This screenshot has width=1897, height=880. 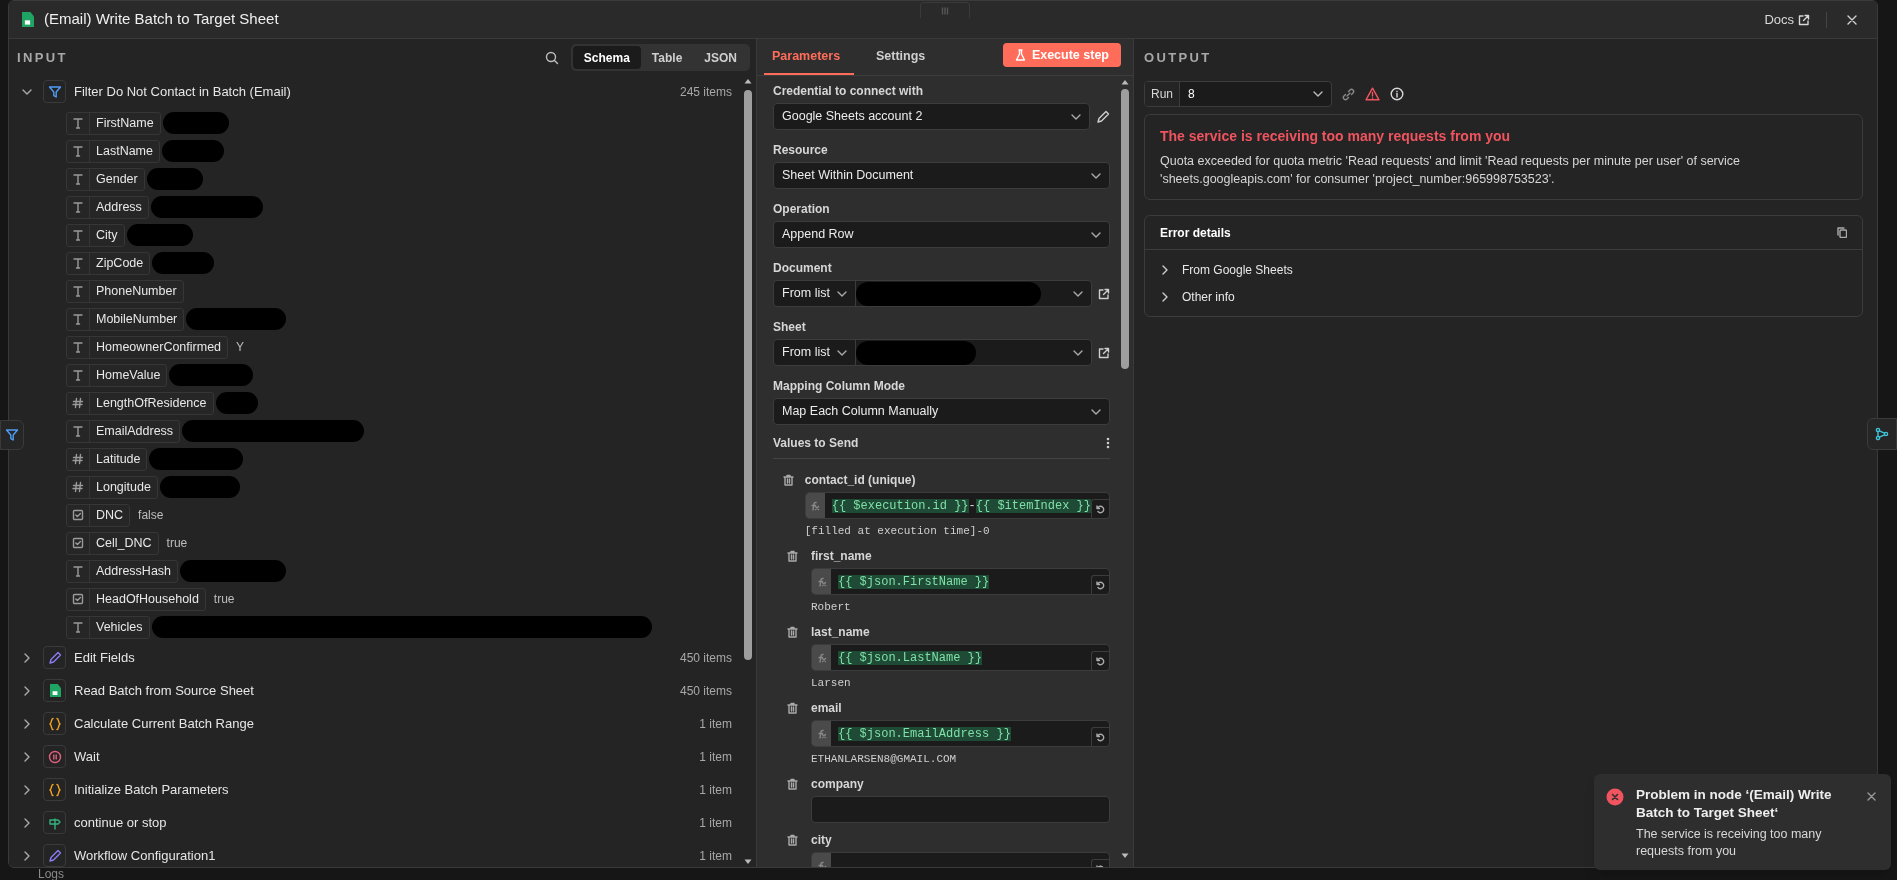 What do you see at coordinates (161, 19) in the screenshot?
I see `window-title: (Email) Write Batch to Target Sheet` at bounding box center [161, 19].